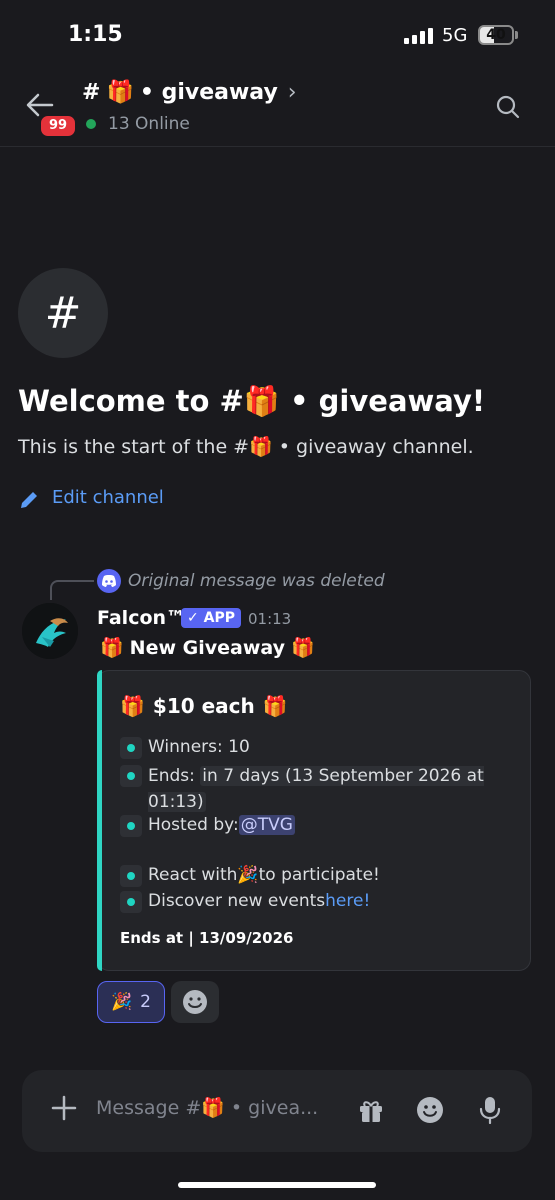  I want to click on embed-winners: Winners: 10, so click(185, 748).